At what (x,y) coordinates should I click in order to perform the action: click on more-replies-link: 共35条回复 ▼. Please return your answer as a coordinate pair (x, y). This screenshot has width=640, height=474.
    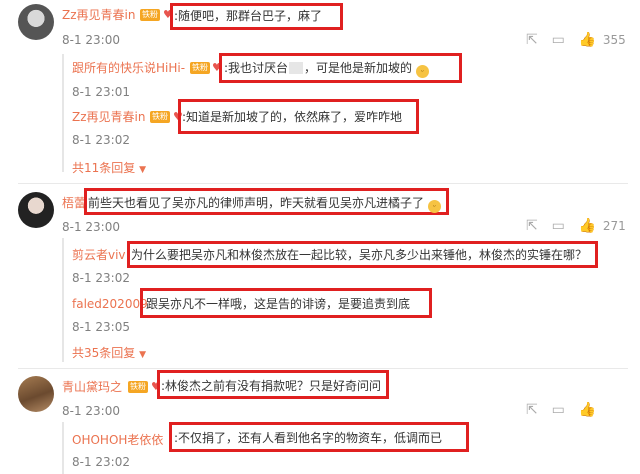
    Looking at the image, I should click on (109, 354).